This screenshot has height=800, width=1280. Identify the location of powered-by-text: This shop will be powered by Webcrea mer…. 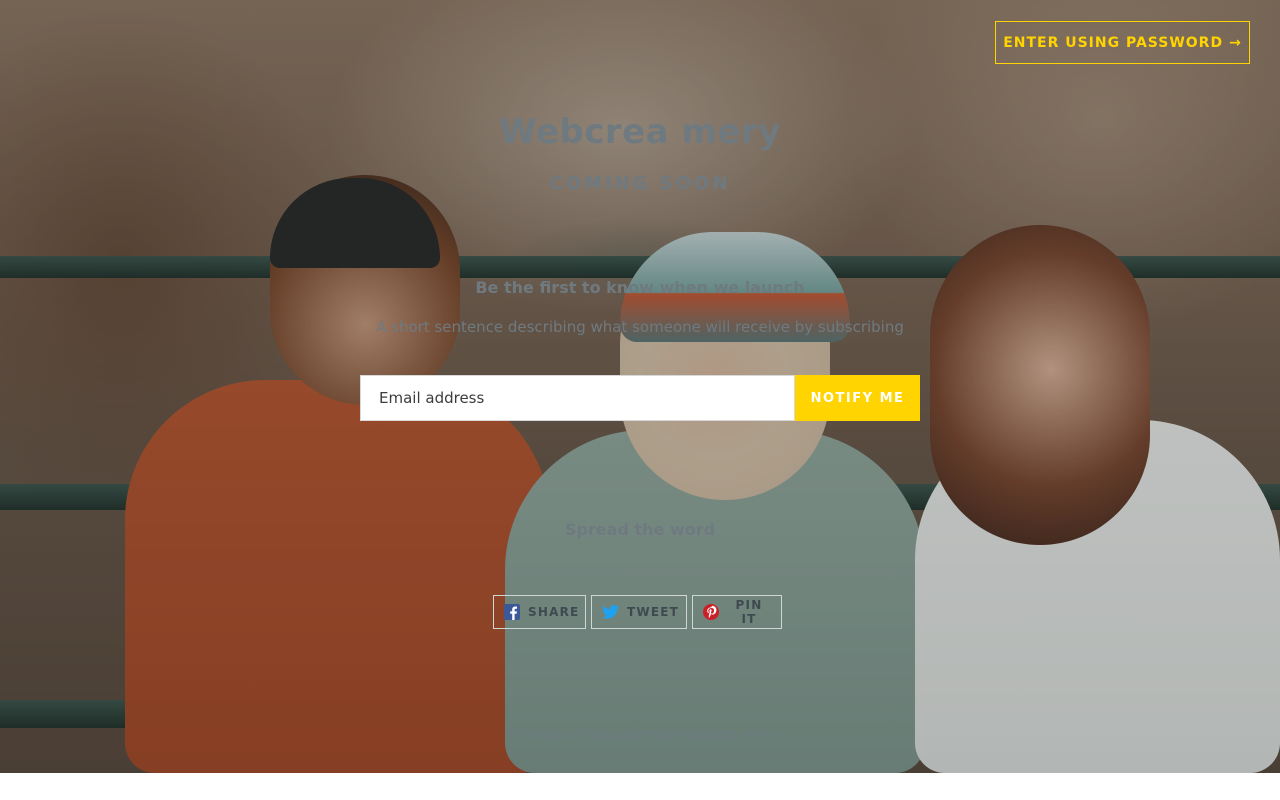
(640, 734).